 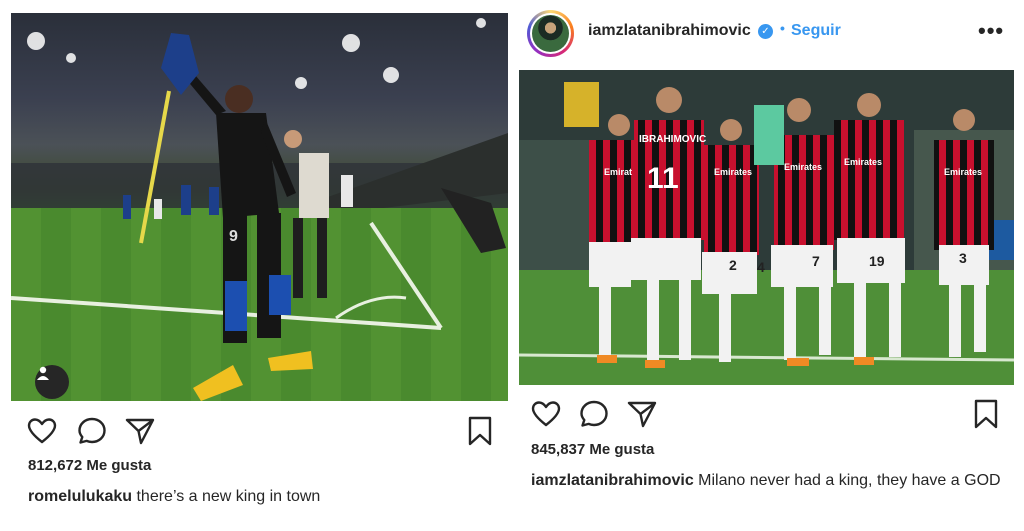 I want to click on avatar, so click(x=550, y=33).